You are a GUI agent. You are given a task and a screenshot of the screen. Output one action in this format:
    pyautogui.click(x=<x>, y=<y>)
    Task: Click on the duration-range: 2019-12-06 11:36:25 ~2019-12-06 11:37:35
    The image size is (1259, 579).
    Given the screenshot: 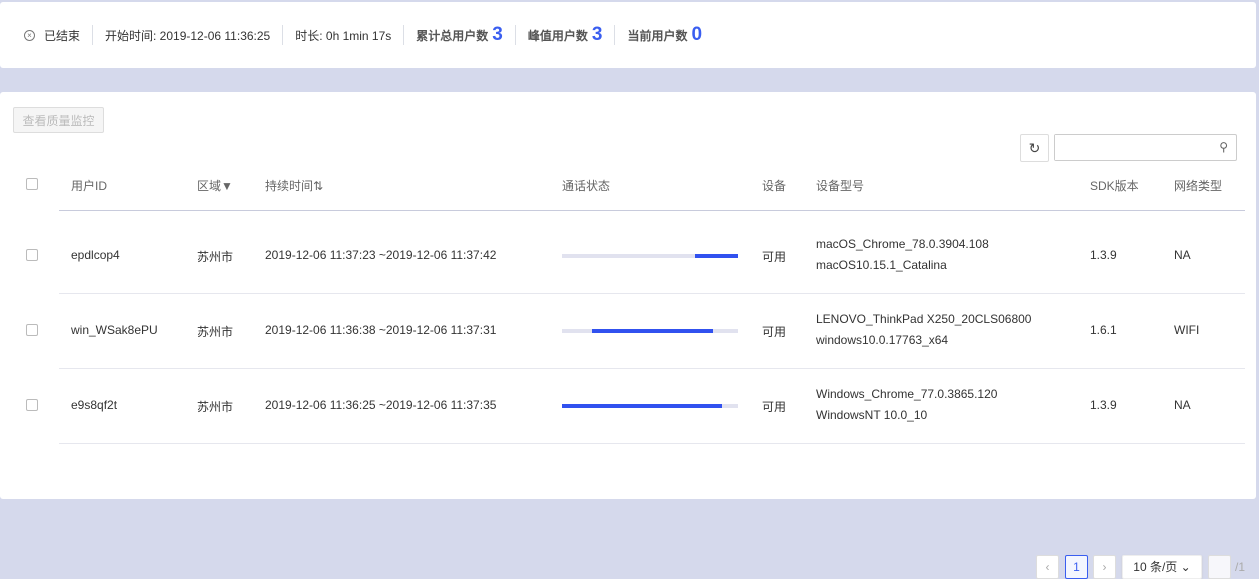 What is the action you would take?
    pyautogui.click(x=381, y=405)
    